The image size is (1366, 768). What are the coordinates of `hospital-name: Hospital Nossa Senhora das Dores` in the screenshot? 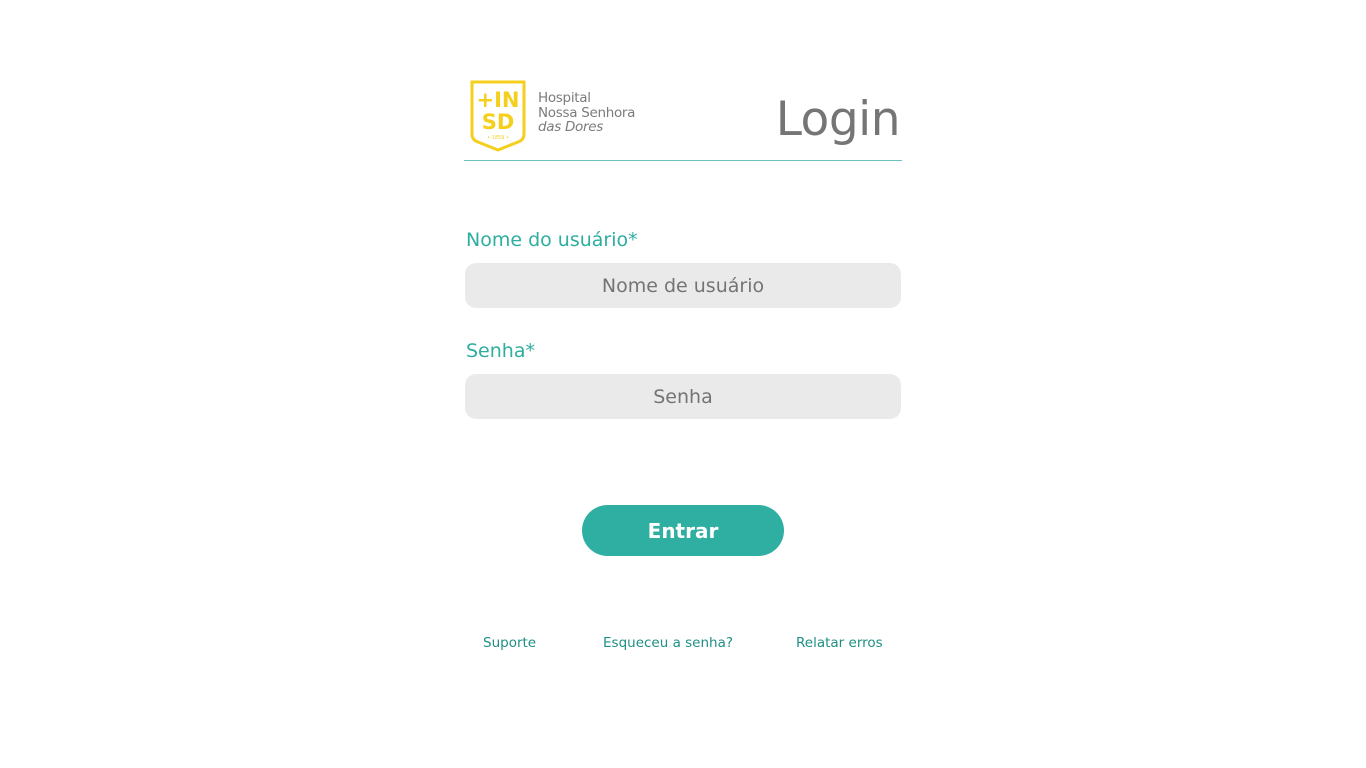 It's located at (586, 113).